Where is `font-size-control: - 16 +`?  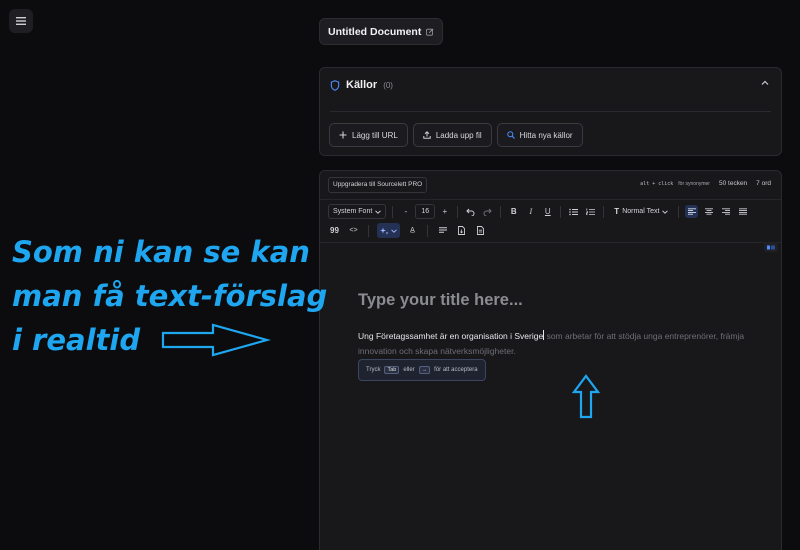
font-size-control: - 16 + is located at coordinates (425, 211).